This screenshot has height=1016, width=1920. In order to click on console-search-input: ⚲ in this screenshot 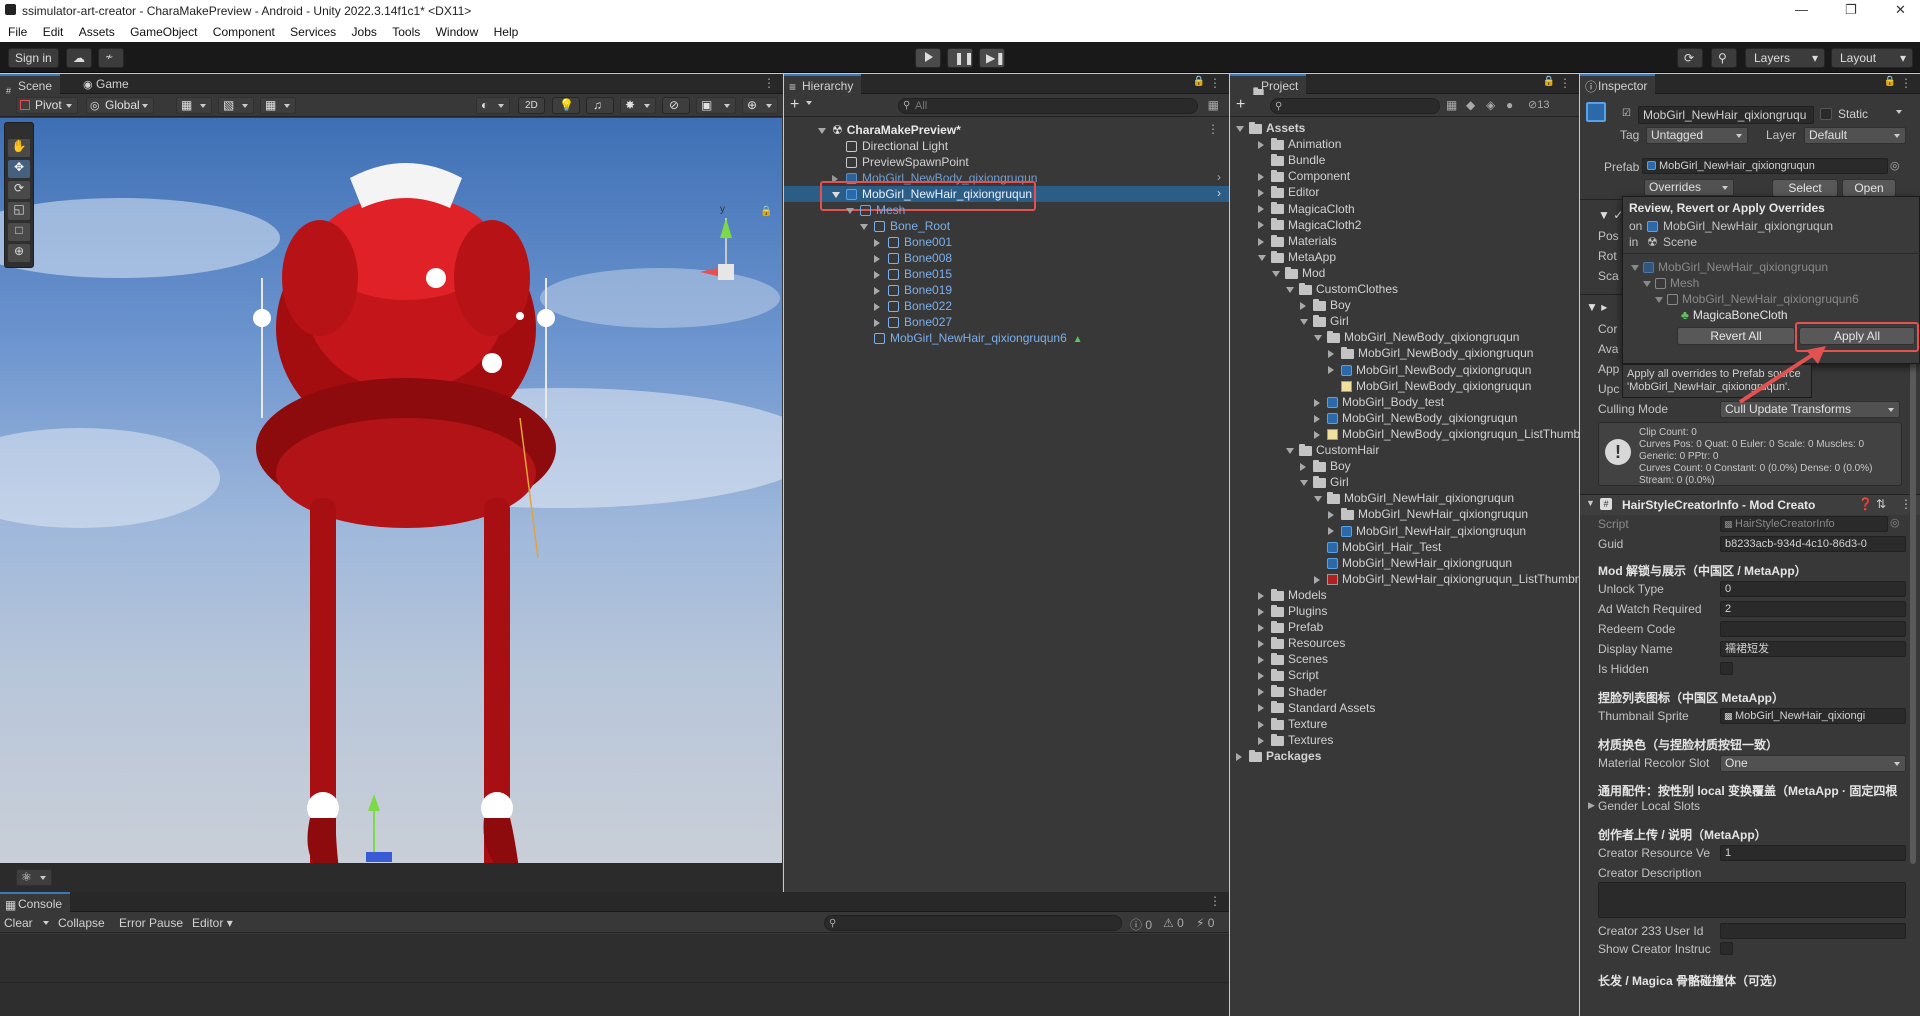, I will do `click(973, 923)`.